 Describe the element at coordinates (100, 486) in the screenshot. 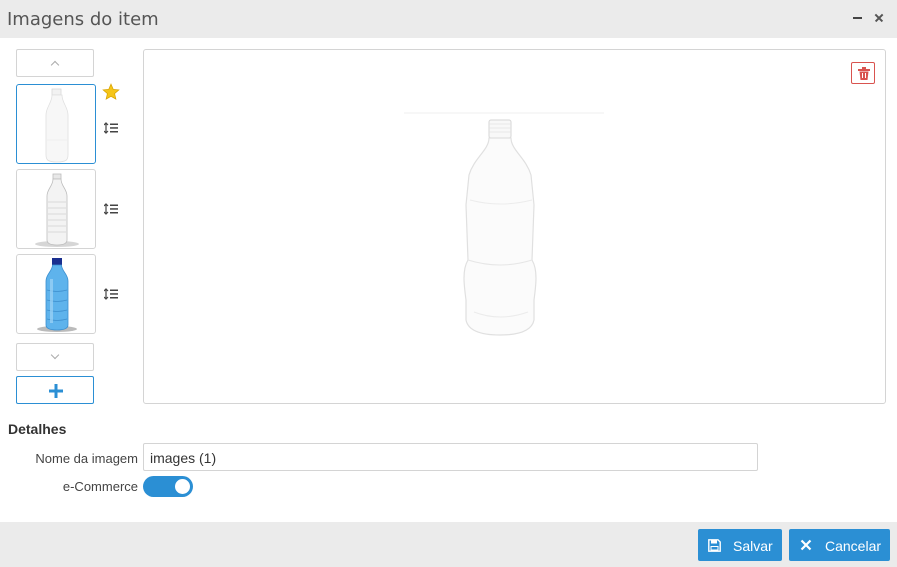

I see `ecommerce-label: e-Commerce` at that location.